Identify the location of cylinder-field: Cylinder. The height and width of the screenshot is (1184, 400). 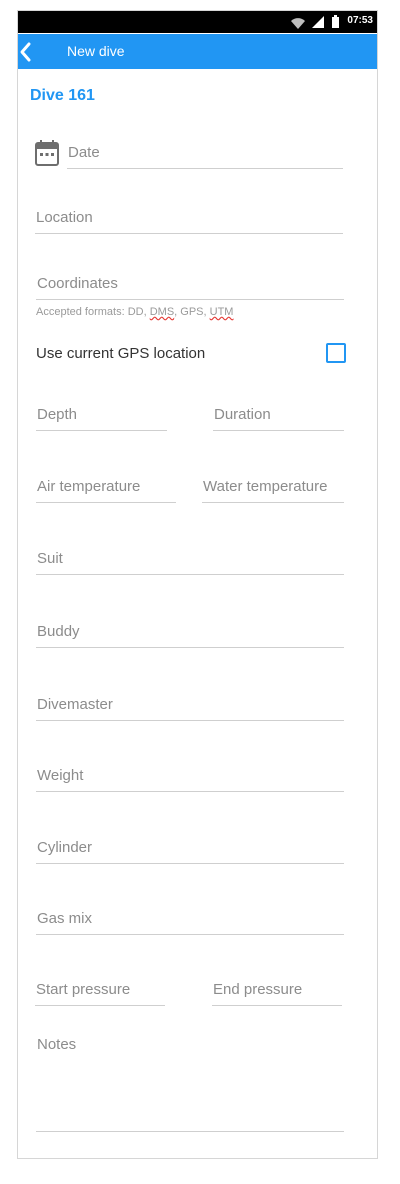
(190, 847).